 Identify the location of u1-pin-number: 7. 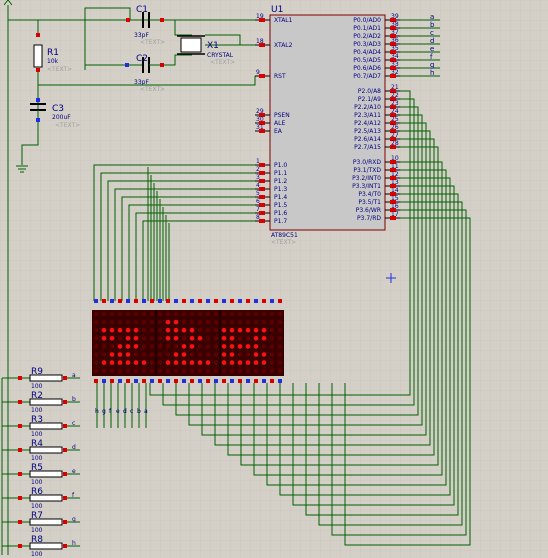
(258, 209).